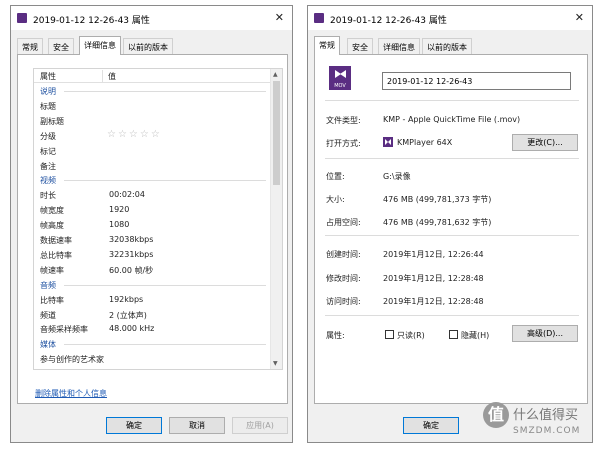 The width and height of the screenshot is (600, 452). Describe the element at coordinates (44, 369) in the screenshot. I see `property-name: 年` at that location.